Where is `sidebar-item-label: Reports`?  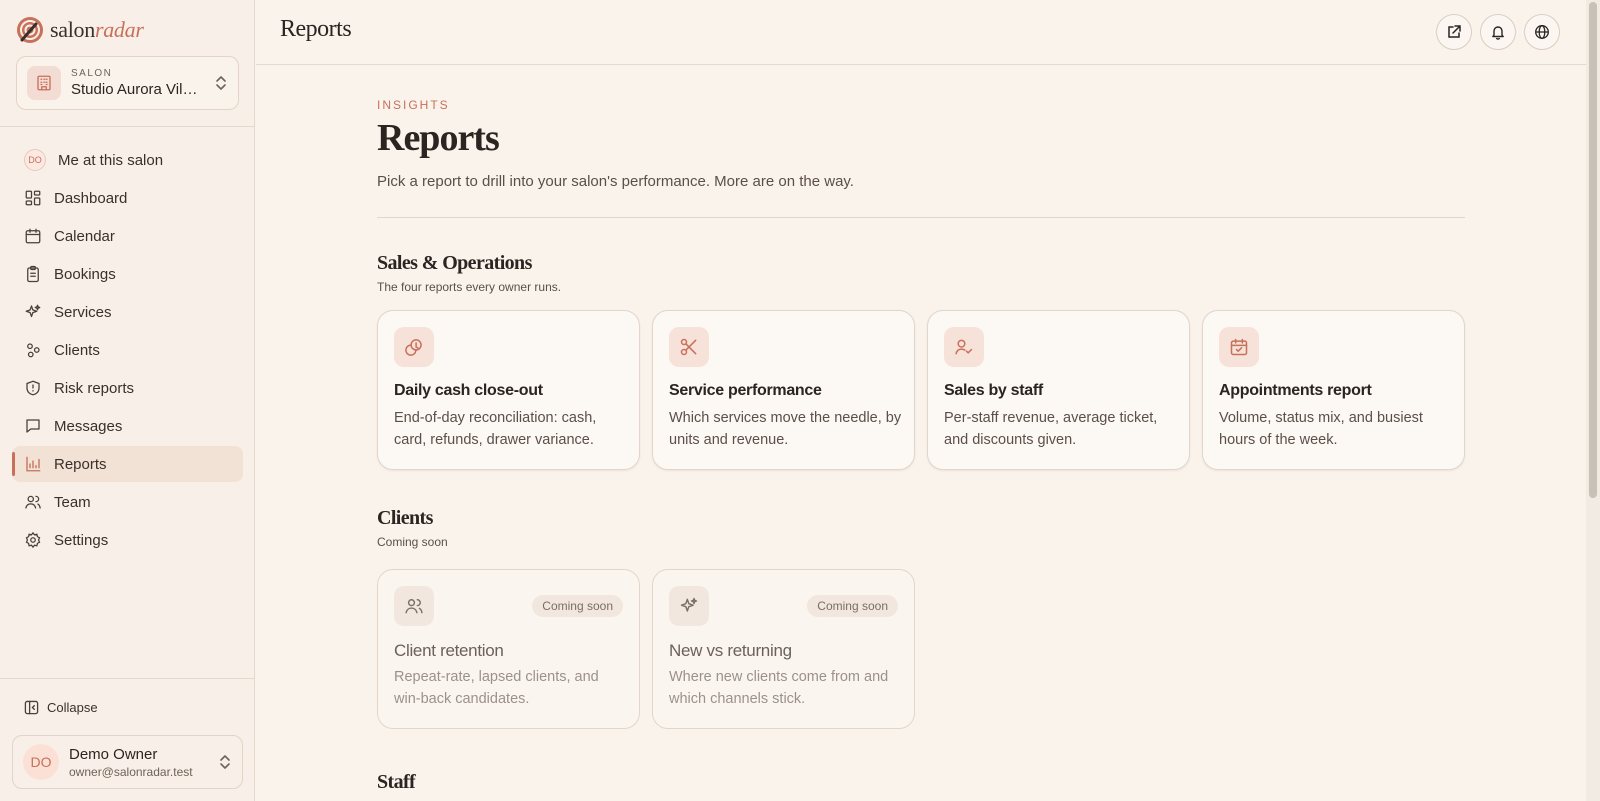 sidebar-item-label: Reports is located at coordinates (80, 464).